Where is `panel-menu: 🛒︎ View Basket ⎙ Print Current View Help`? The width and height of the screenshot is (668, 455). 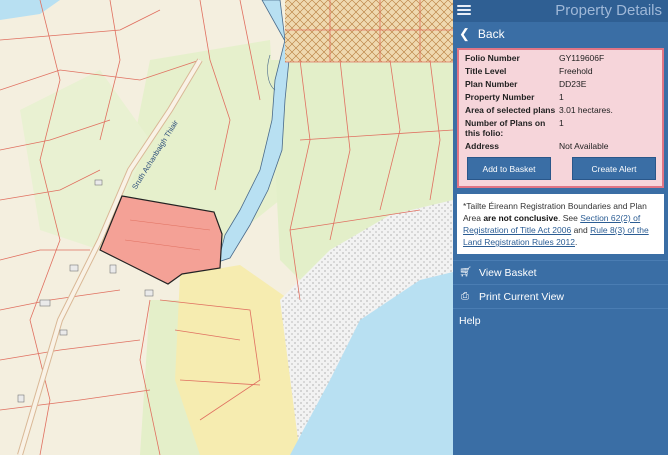
panel-menu: 🛒︎ View Basket ⎙ Print Current View Help is located at coordinates (560, 296).